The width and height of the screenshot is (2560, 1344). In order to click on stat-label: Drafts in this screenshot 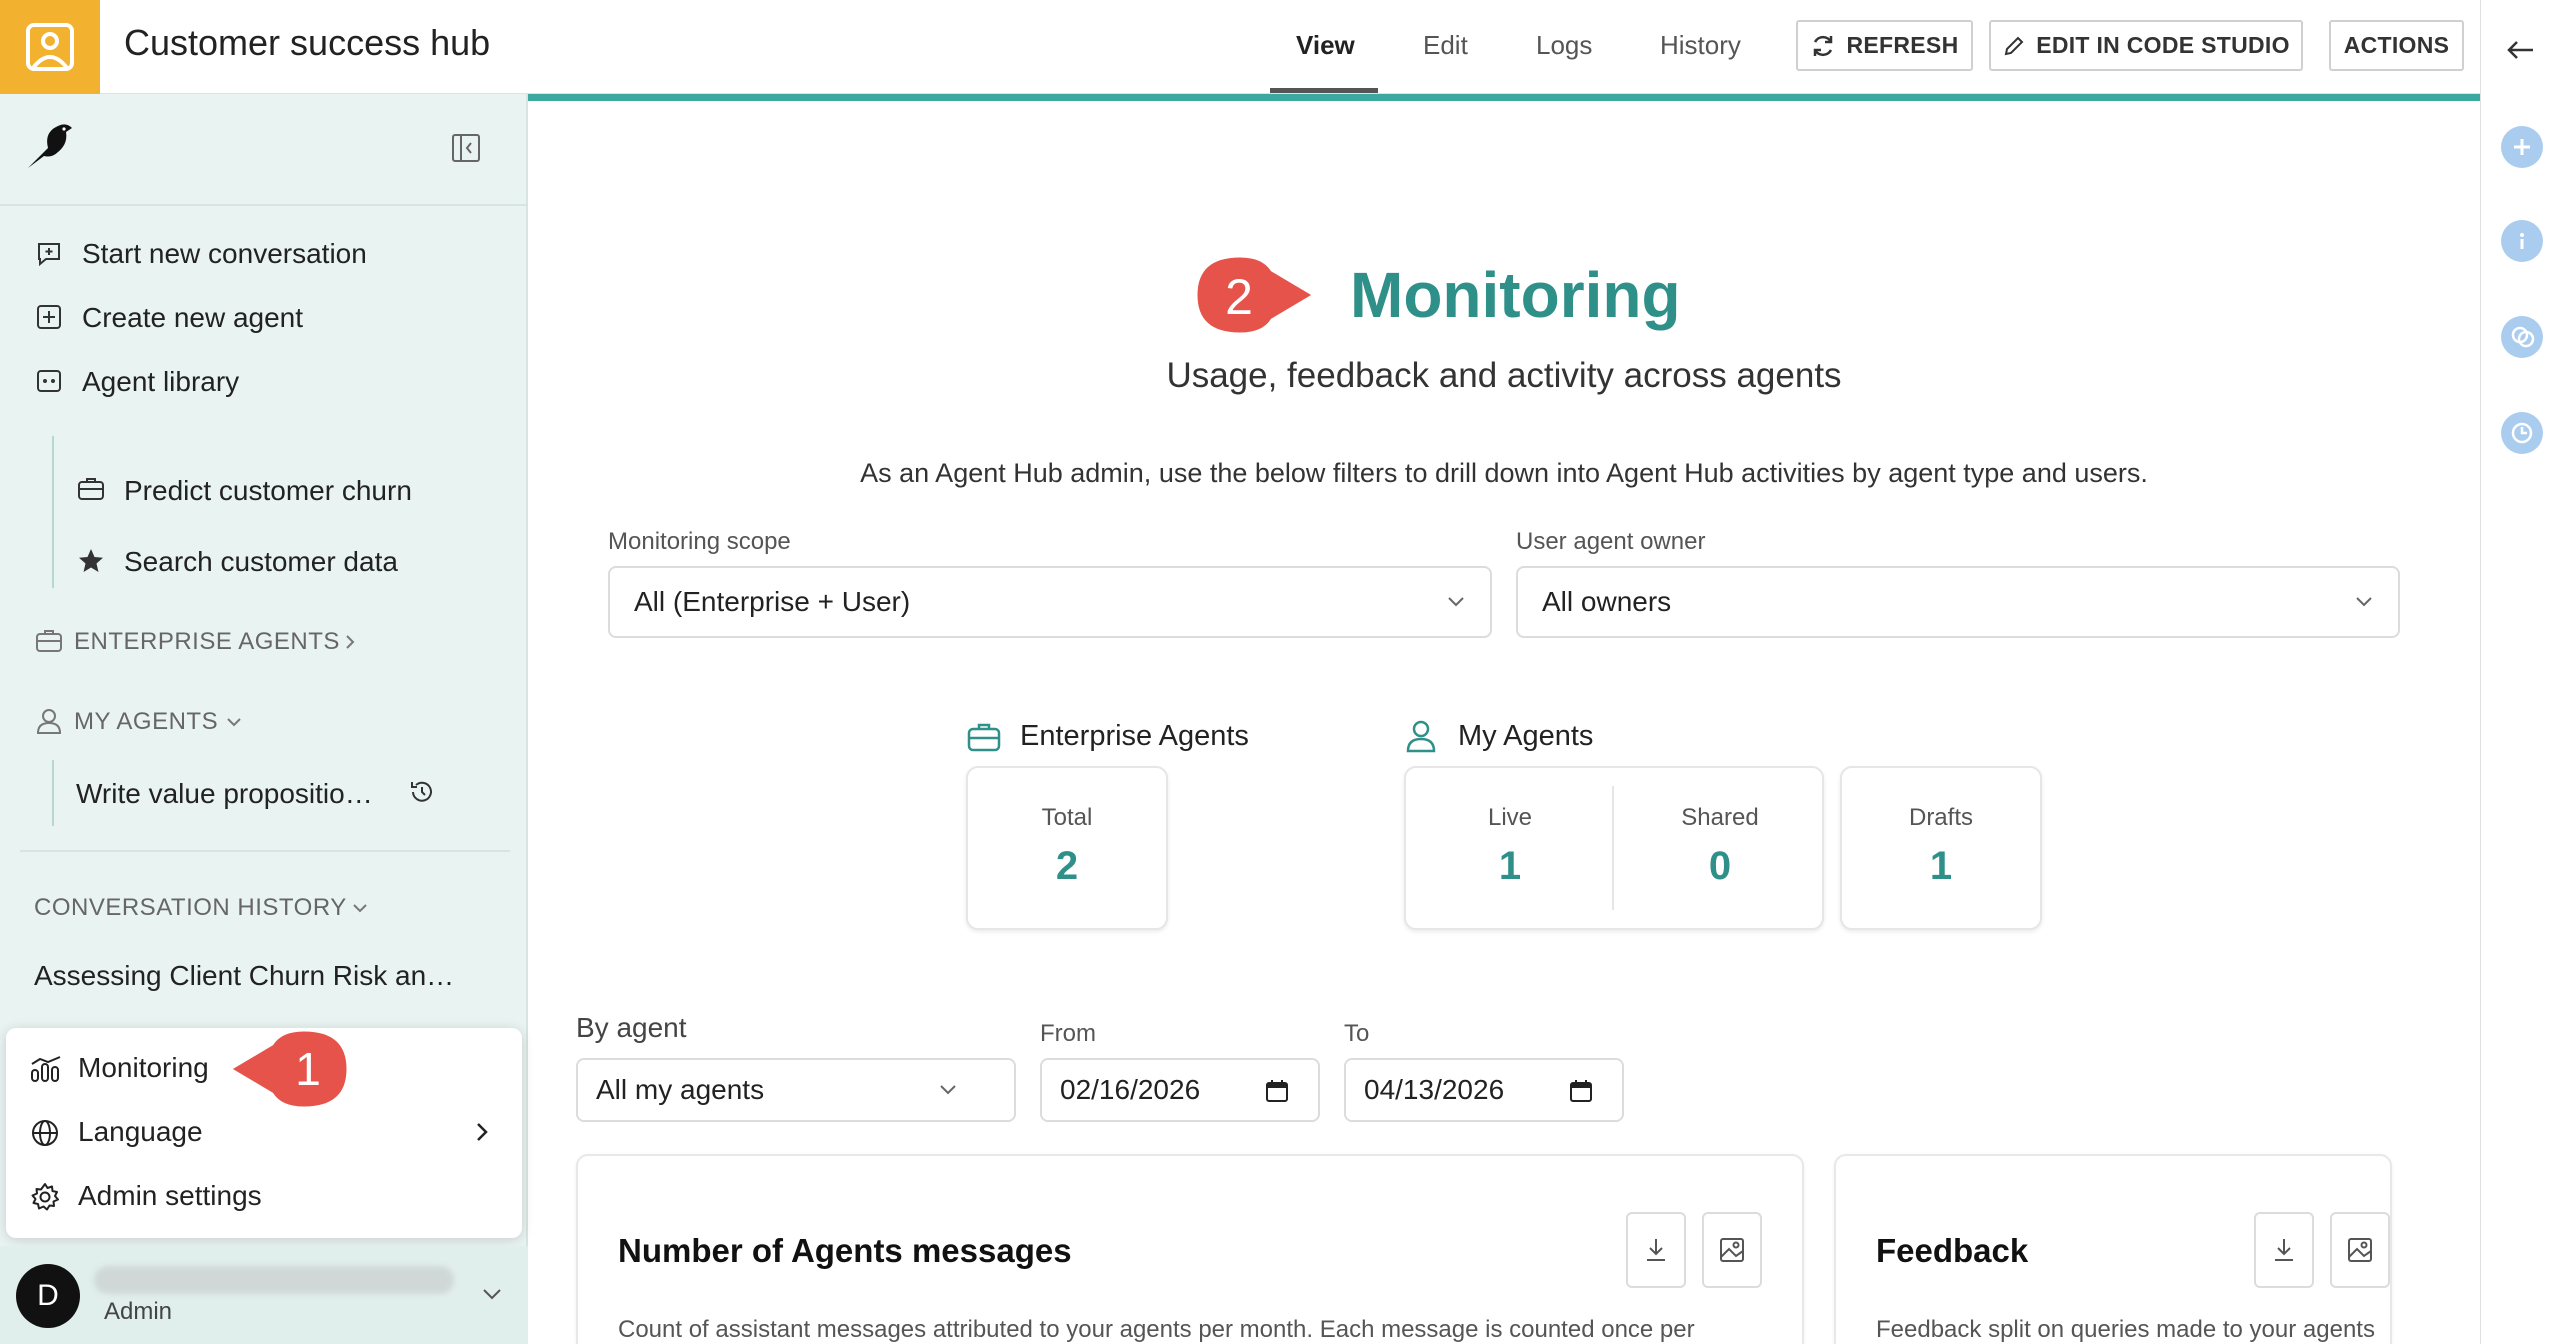, I will do `click(1940, 817)`.